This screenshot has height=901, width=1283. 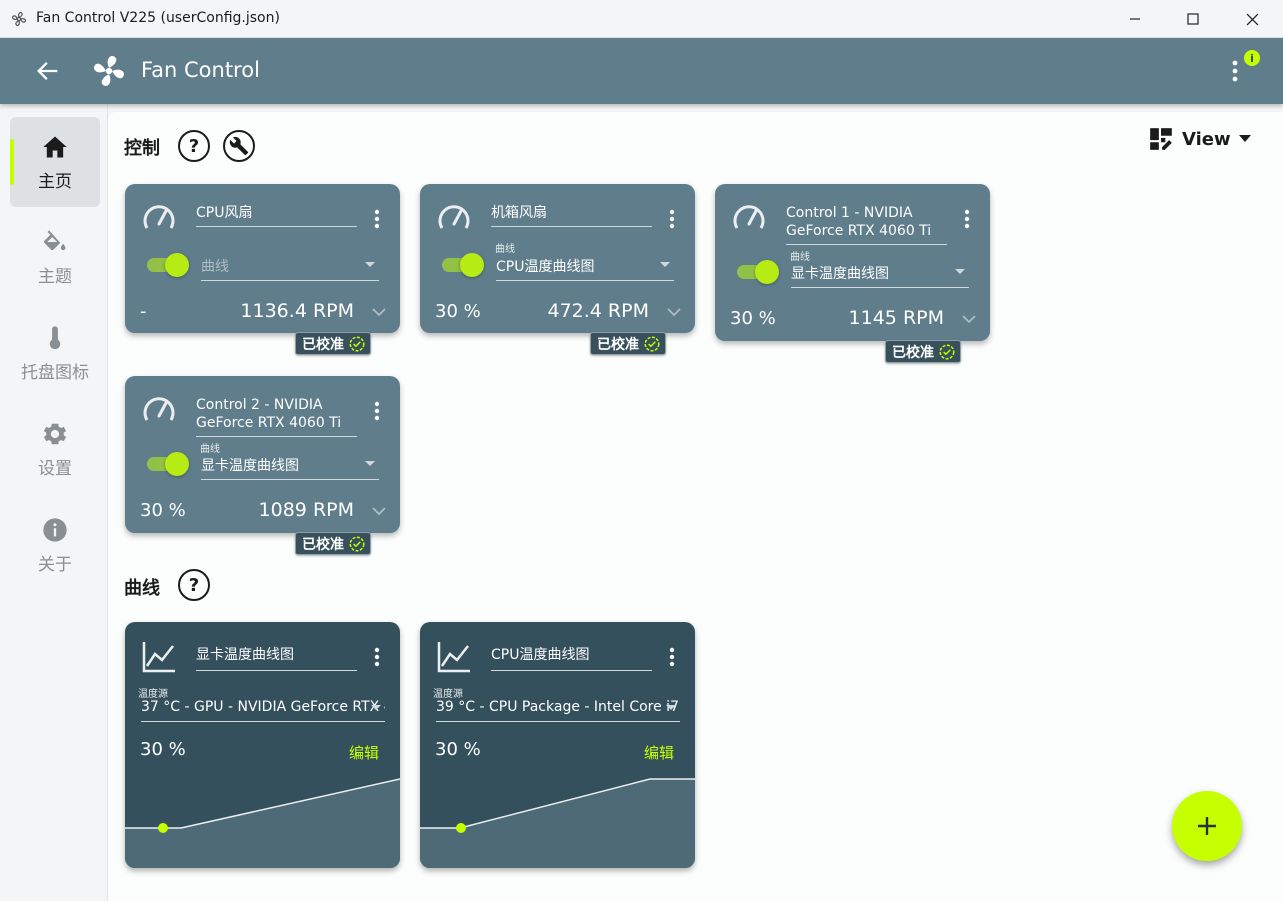 I want to click on plus-icon, so click(x=1207, y=826).